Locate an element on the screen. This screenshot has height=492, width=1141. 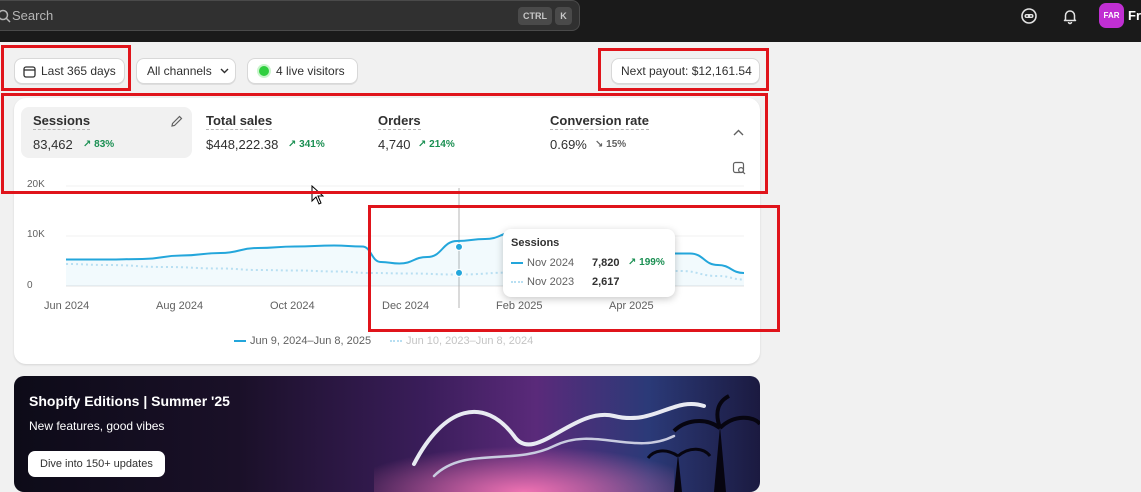
annotation-highlight-payout is located at coordinates (683, 69).